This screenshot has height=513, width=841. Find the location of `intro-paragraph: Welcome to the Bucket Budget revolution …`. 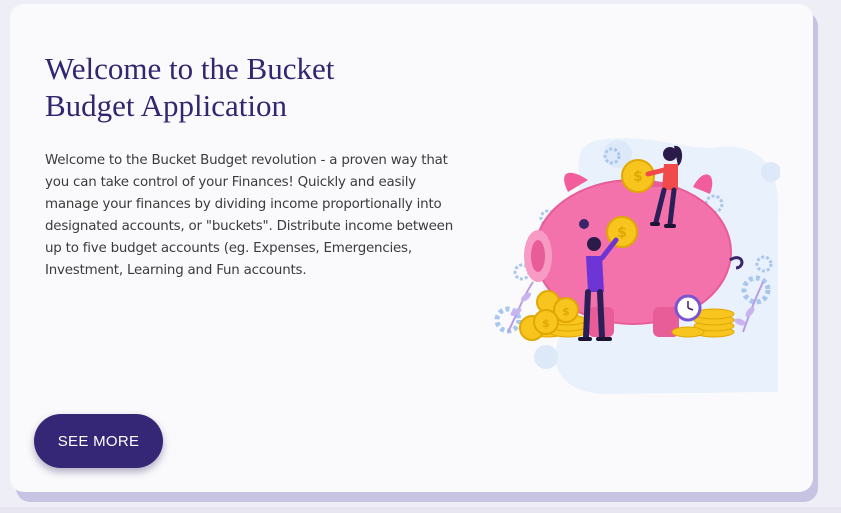

intro-paragraph: Welcome to the Bucket Budget revolution … is located at coordinates (249, 215).